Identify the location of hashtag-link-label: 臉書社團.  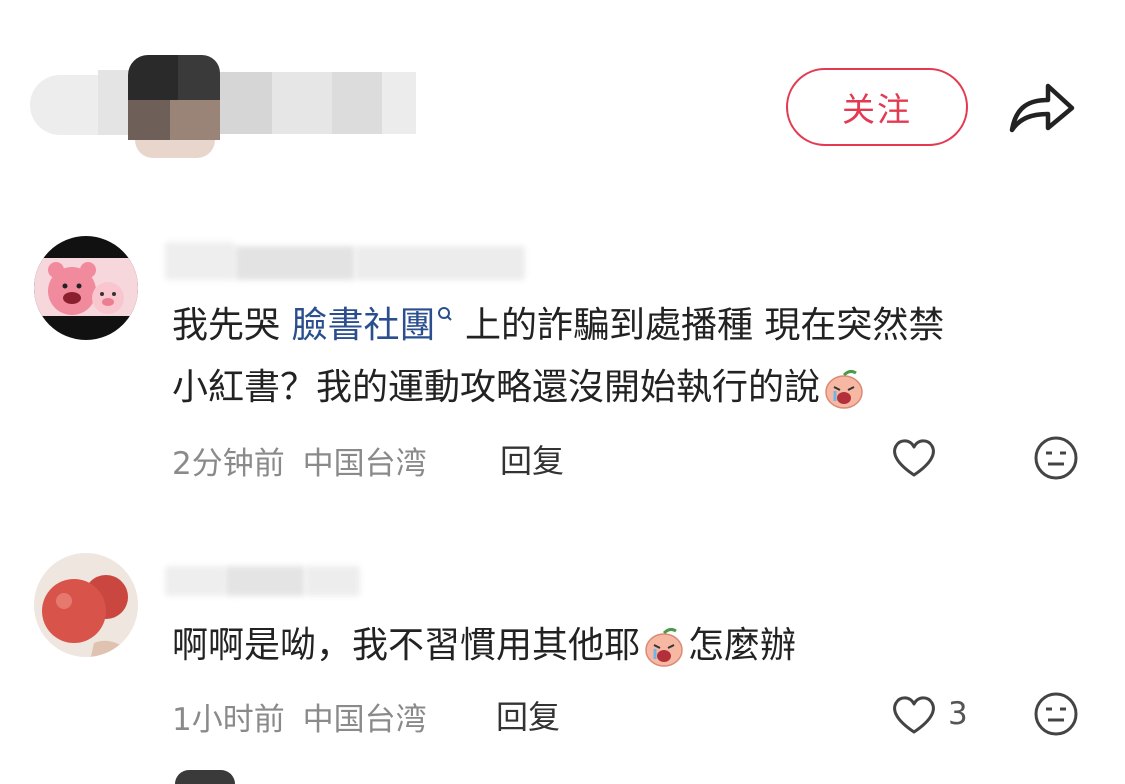
(363, 325).